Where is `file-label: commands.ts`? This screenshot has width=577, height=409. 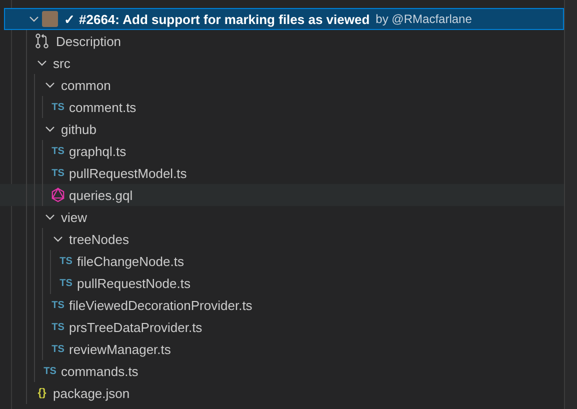 file-label: commands.ts is located at coordinates (99, 371).